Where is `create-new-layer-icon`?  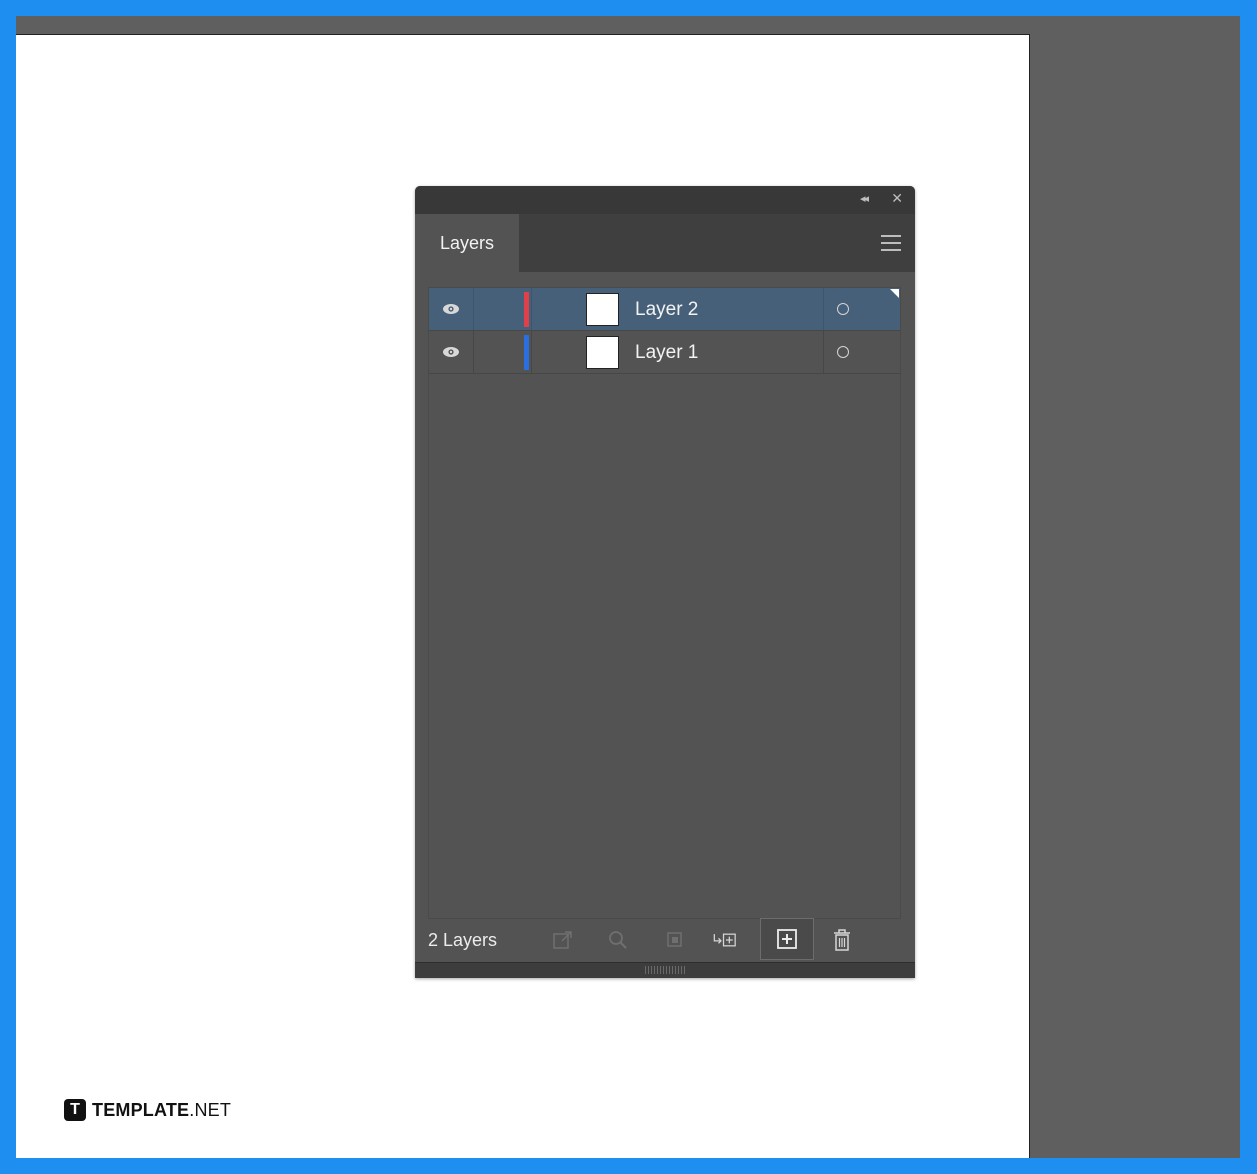
create-new-layer-icon is located at coordinates (787, 939).